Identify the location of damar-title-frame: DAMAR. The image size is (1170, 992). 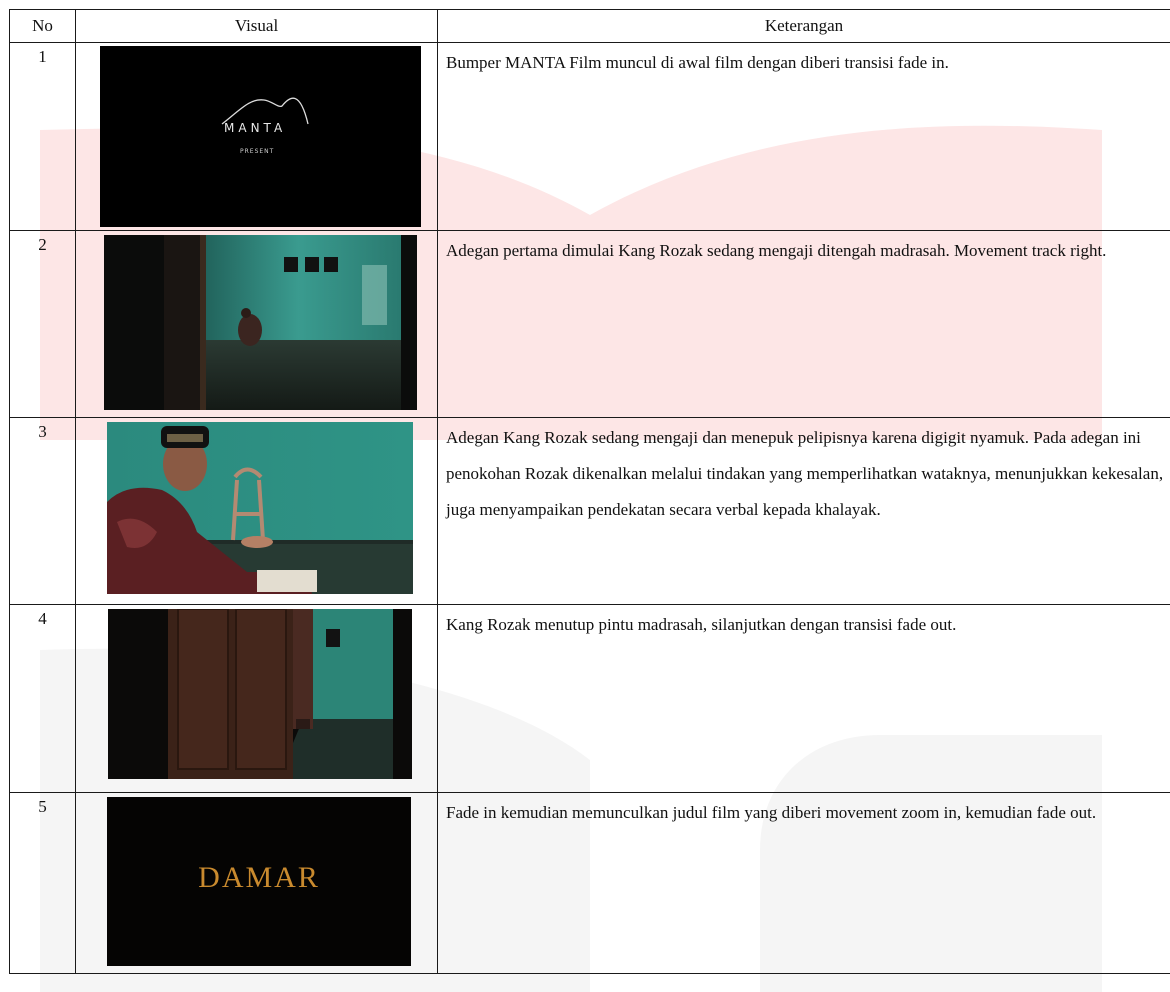
(259, 881).